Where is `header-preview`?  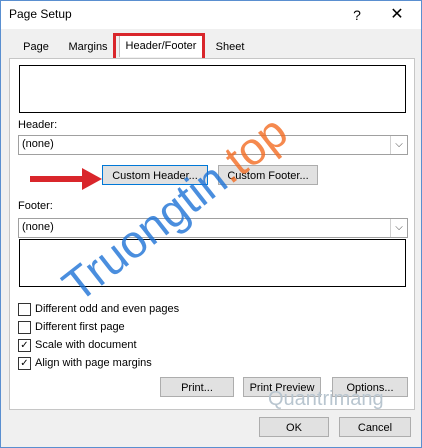 header-preview is located at coordinates (212, 89).